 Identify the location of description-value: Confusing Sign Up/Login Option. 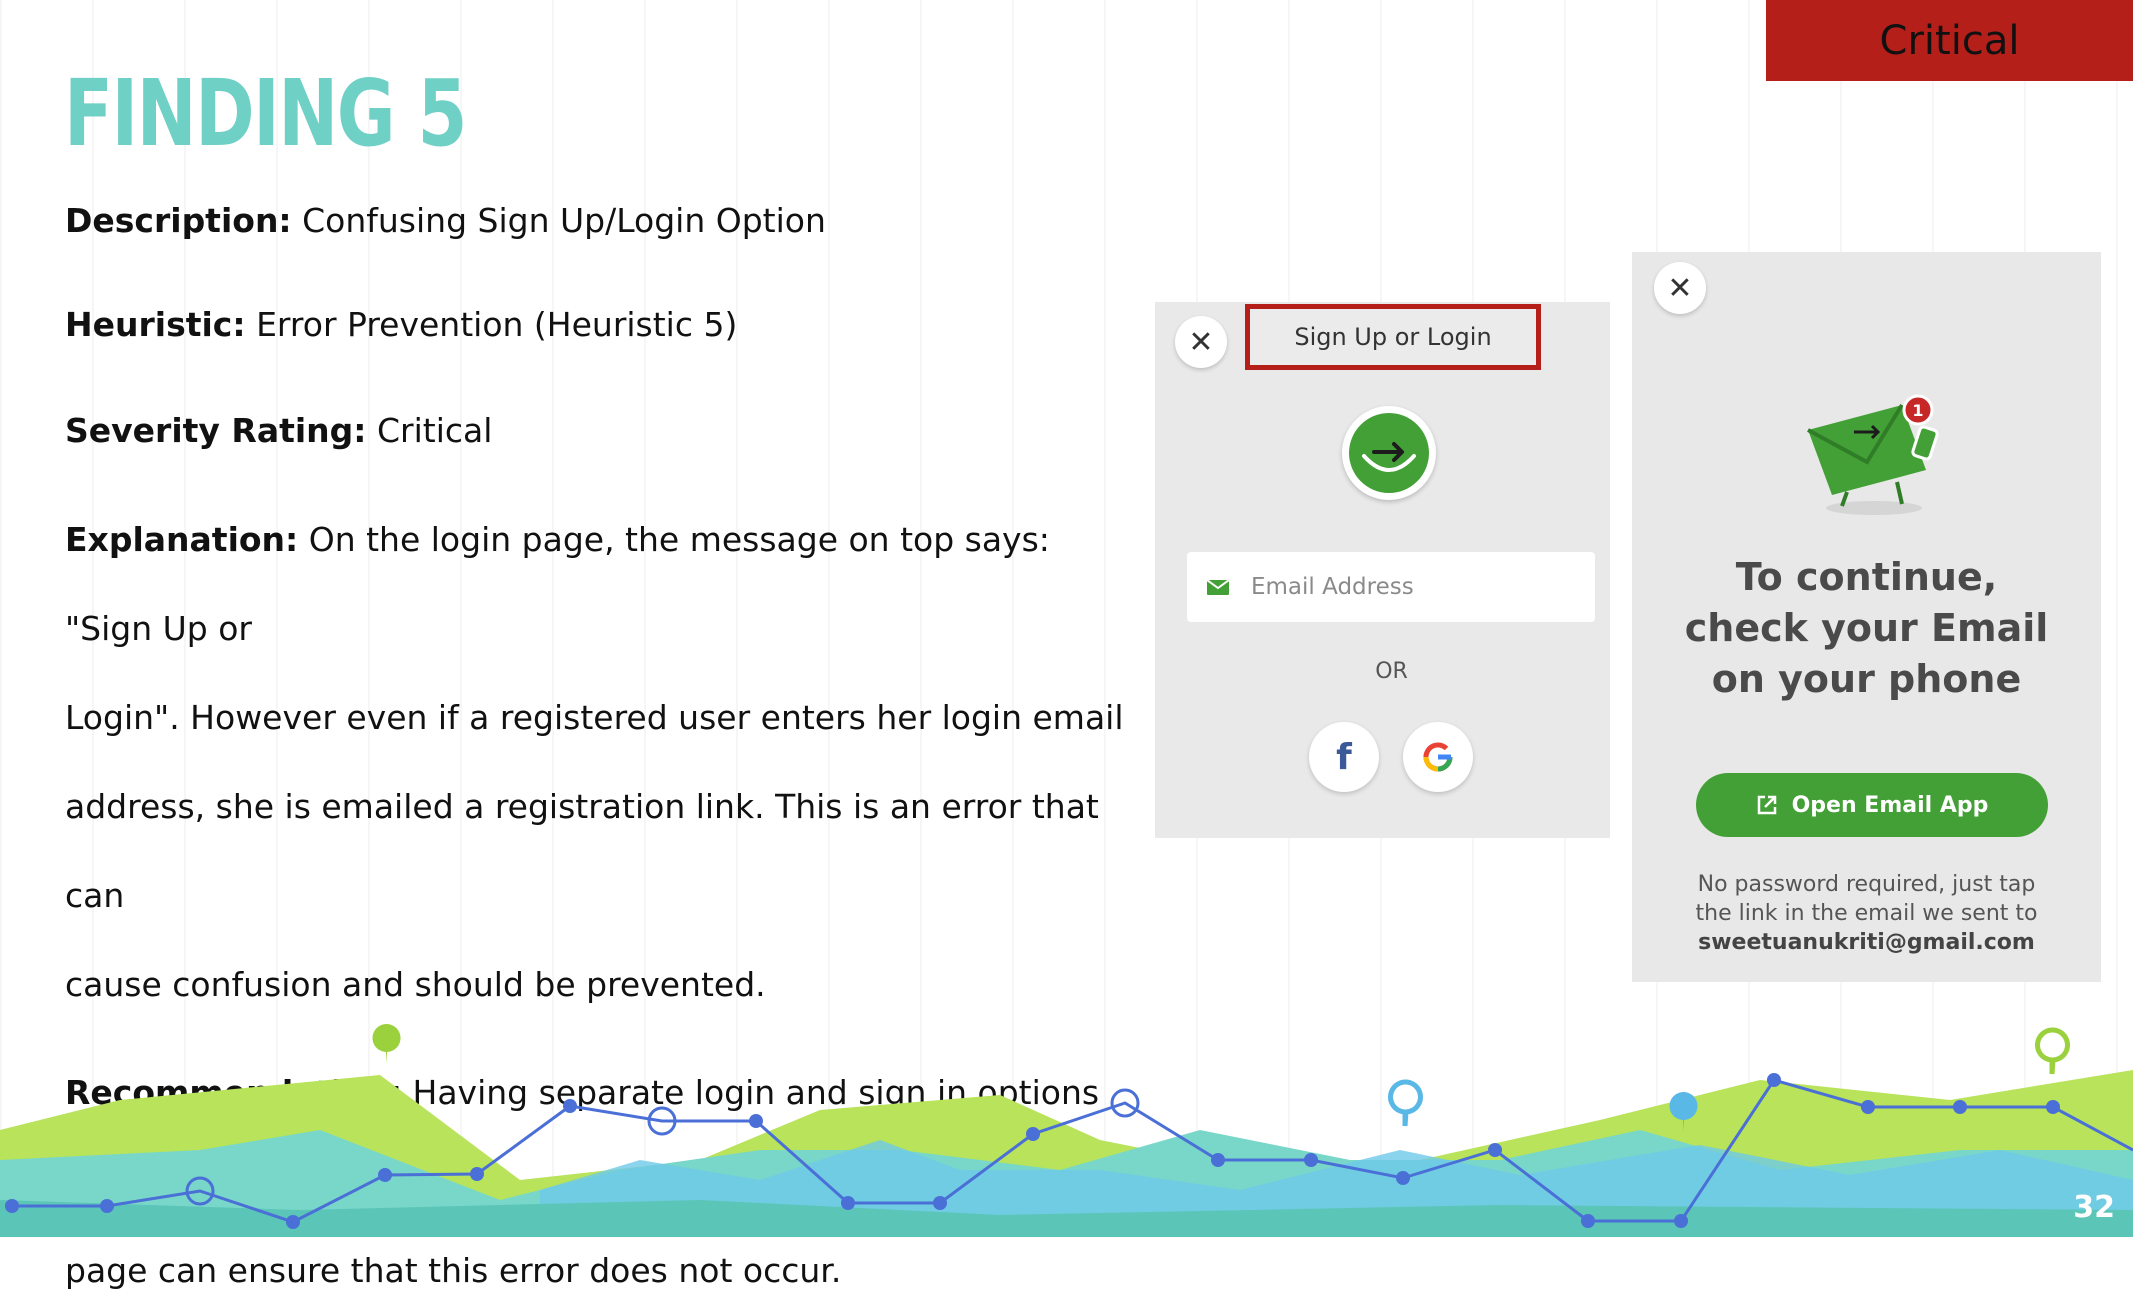
(558, 220).